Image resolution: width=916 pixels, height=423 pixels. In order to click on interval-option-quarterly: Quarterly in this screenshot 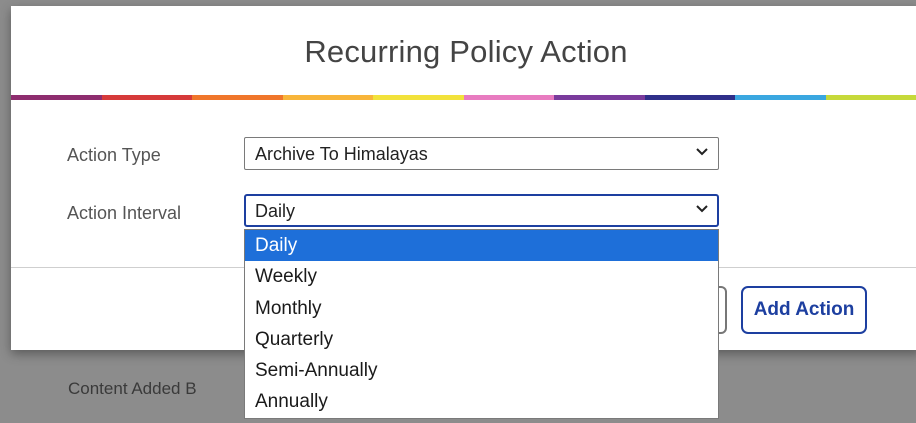, I will do `click(481, 339)`.